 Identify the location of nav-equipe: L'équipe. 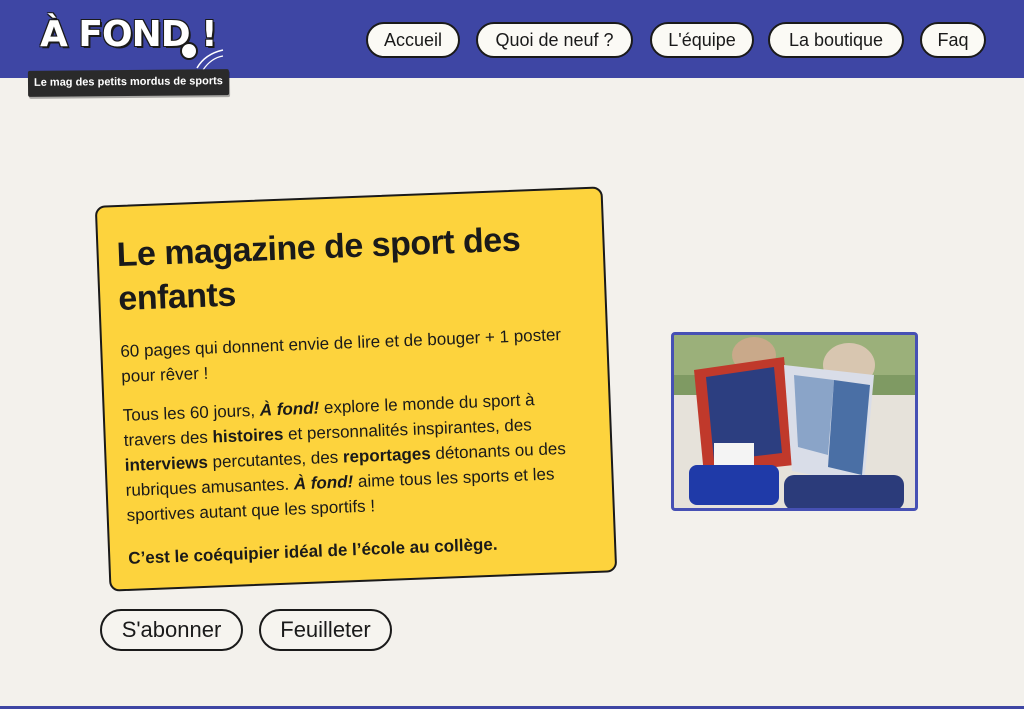
(702, 40).